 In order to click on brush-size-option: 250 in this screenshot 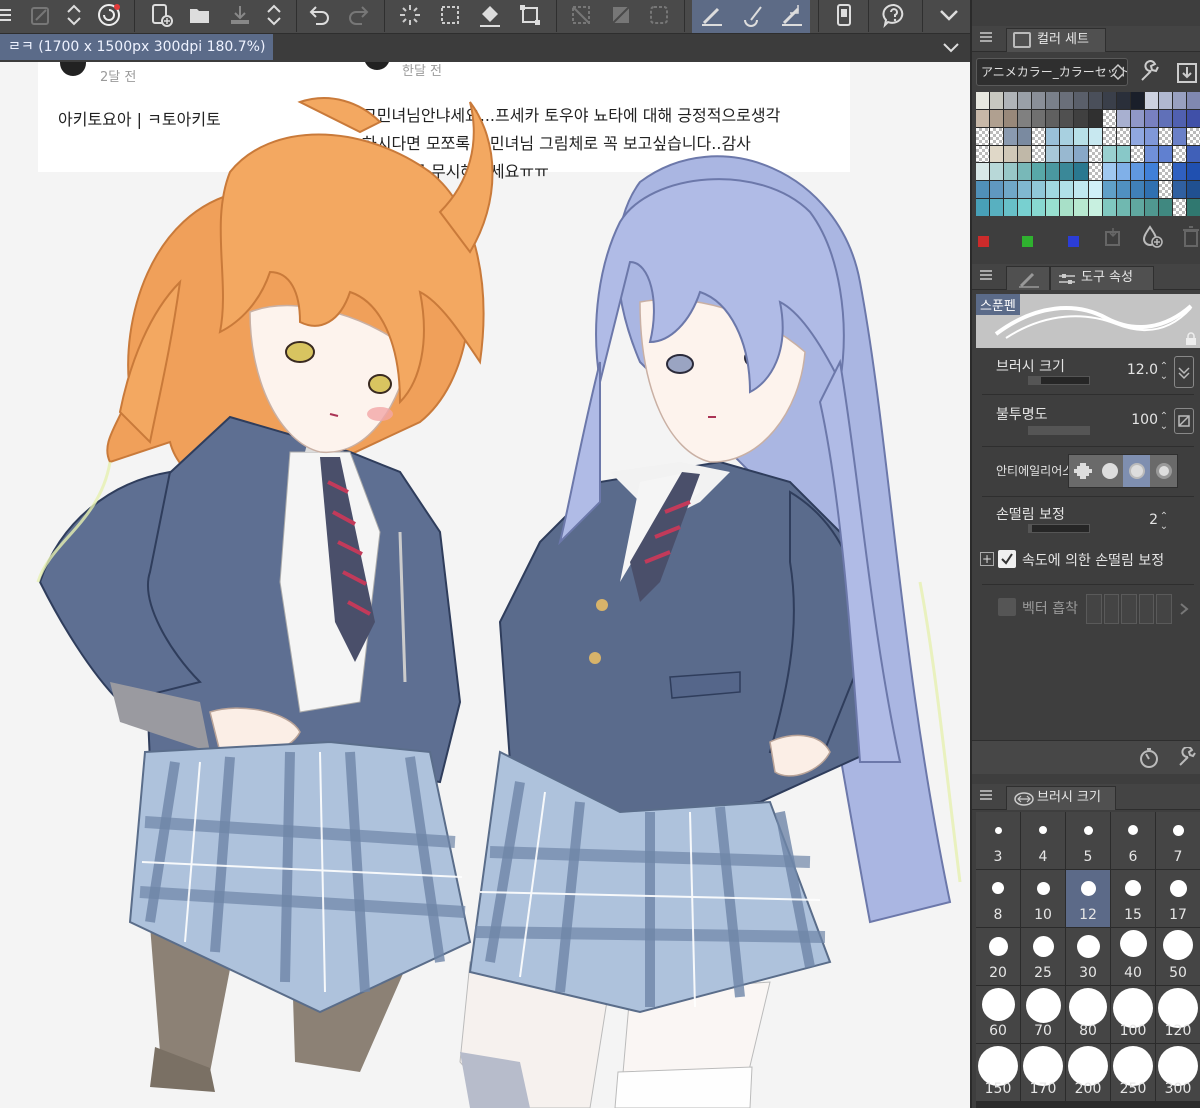, I will do `click(1133, 1072)`.